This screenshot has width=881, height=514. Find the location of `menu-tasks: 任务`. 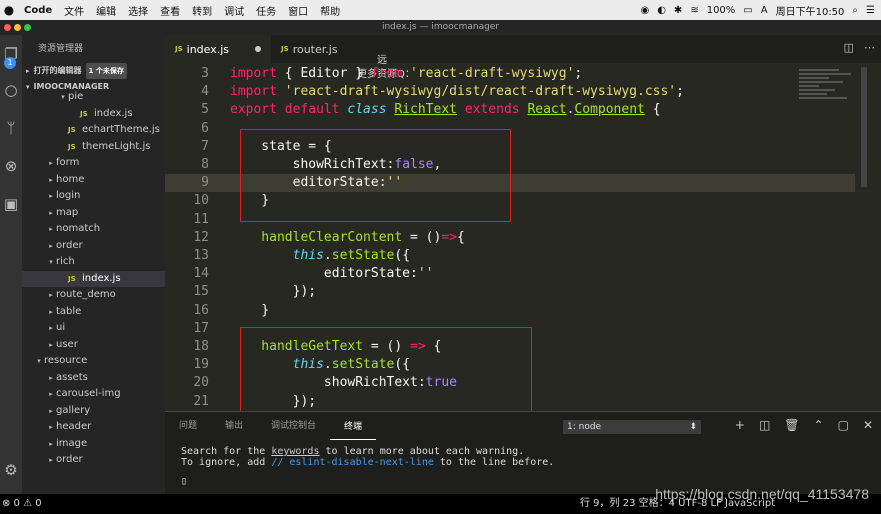

menu-tasks: 任务 is located at coordinates (266, 10).